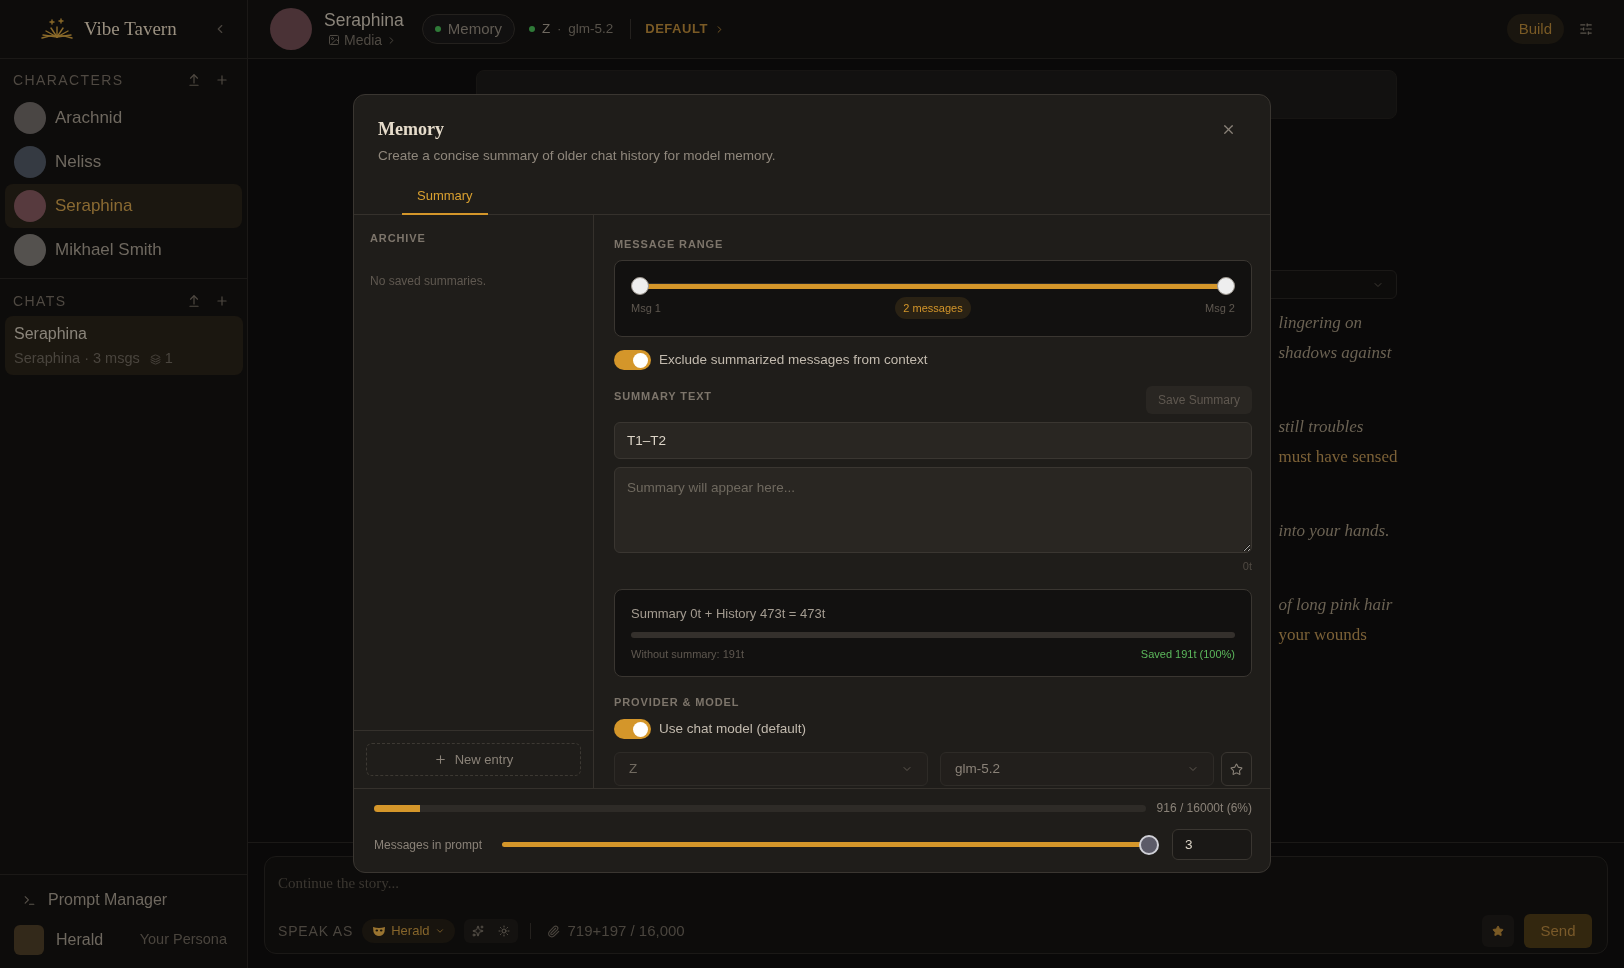 The image size is (1624, 968). Describe the element at coordinates (1323, 635) in the screenshot. I see `story-text: your wounds` at that location.